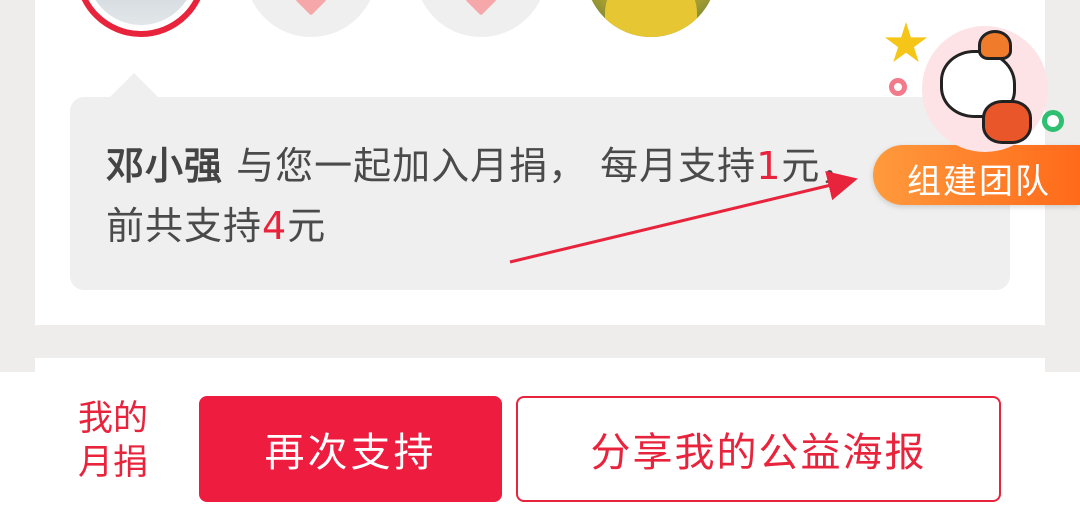 This screenshot has height=514, width=1080. I want to click on total-unit: 元, so click(307, 226).